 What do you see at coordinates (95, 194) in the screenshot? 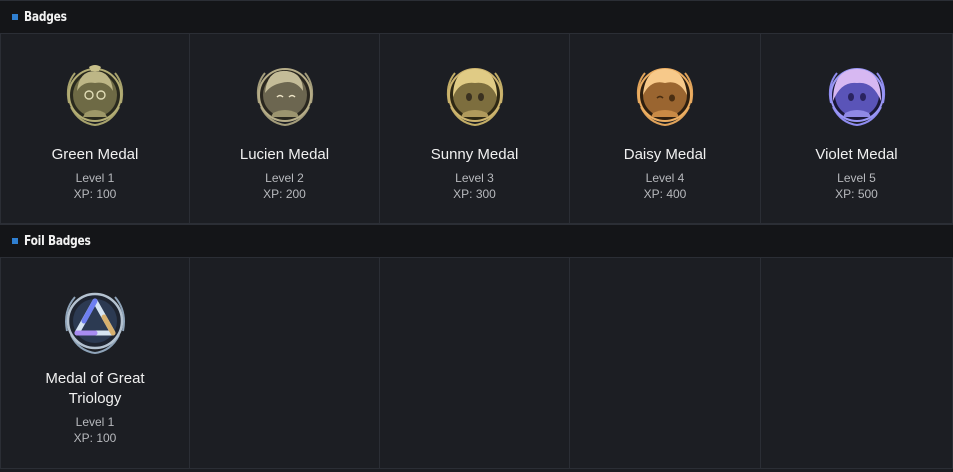
I see `badge-xp: XP: 100` at bounding box center [95, 194].